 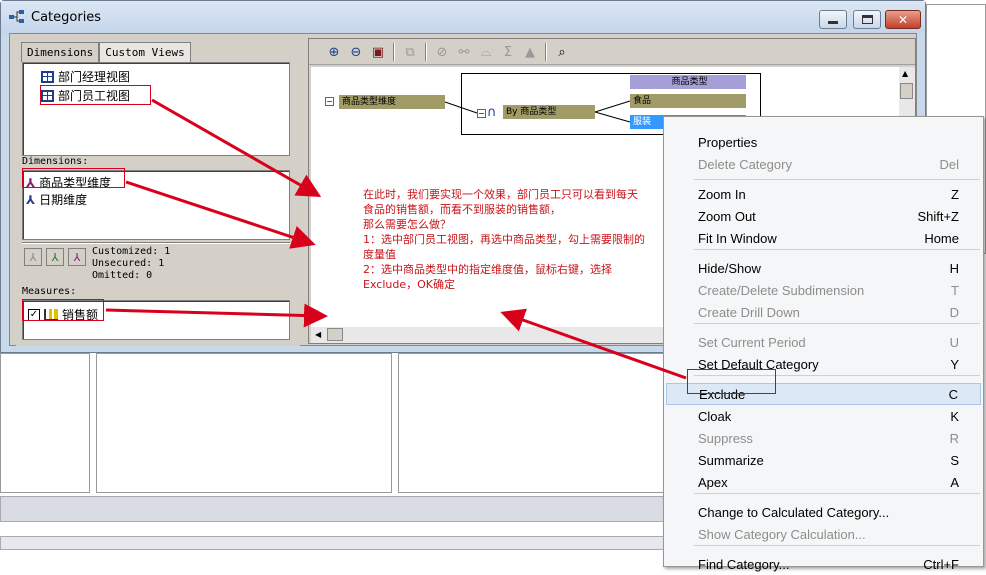 I want to click on omitted-icon: ⅄, so click(x=77, y=257).